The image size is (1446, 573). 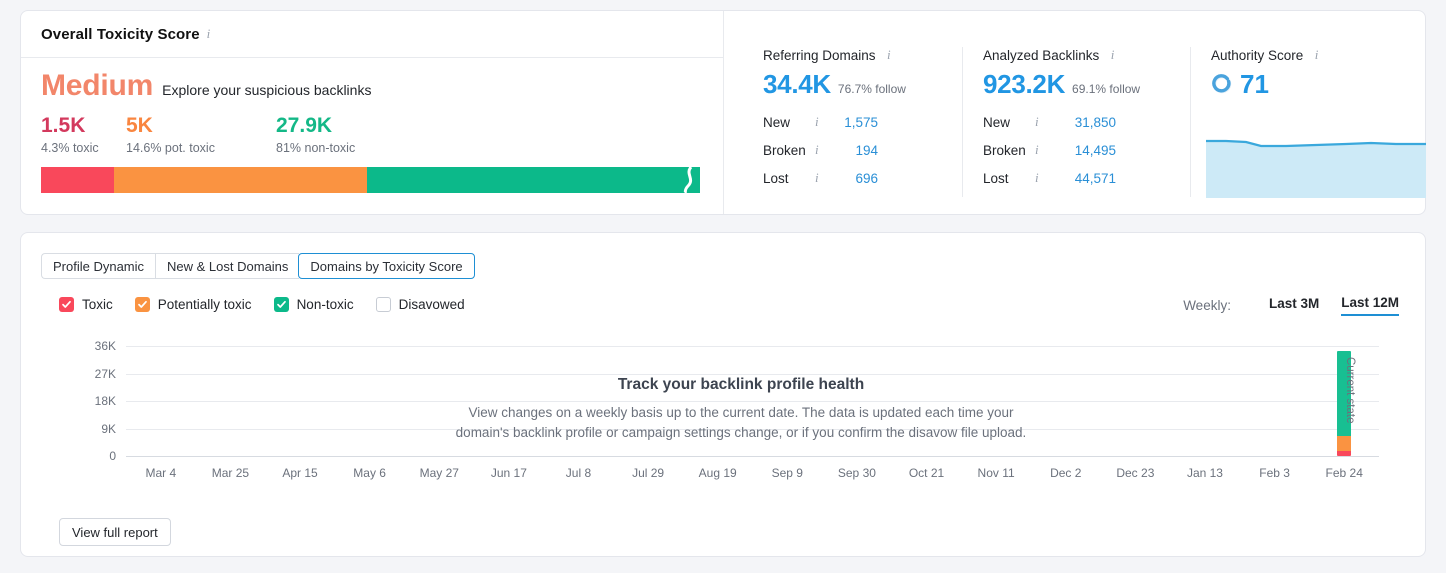 What do you see at coordinates (386, 266) in the screenshot?
I see `tab-domains-by-toxicity-score: Domains by Toxicity Score` at bounding box center [386, 266].